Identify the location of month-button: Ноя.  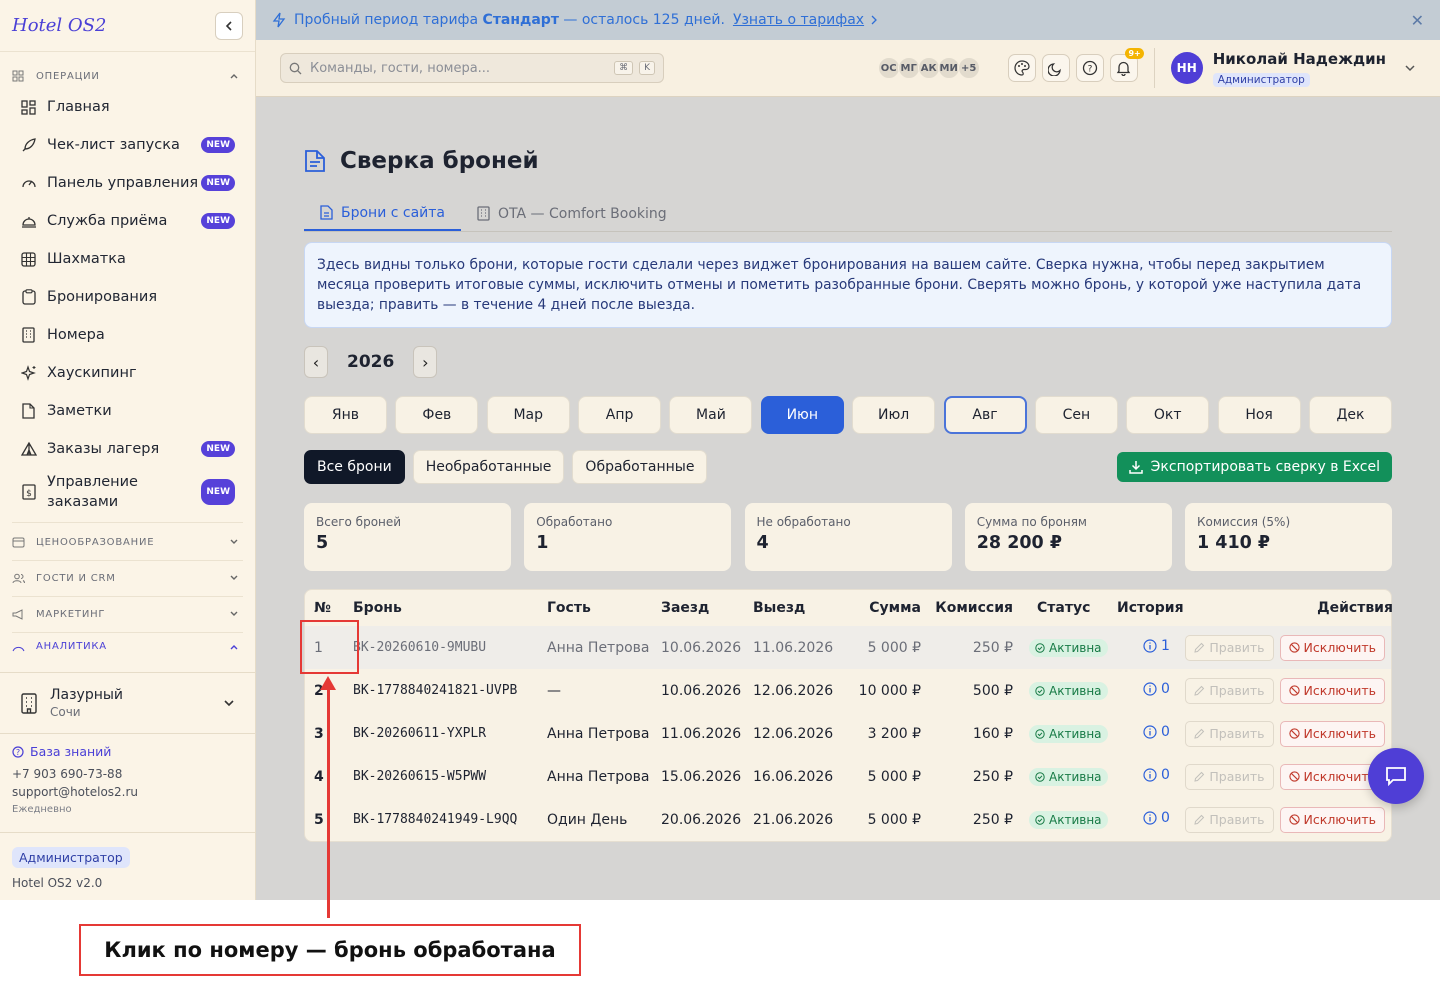
(1259, 415).